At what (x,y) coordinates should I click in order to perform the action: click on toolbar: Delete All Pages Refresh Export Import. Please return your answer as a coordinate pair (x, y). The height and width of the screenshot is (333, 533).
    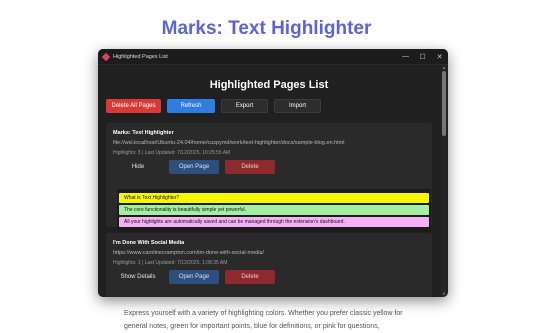
    Looking at the image, I should click on (213, 106).